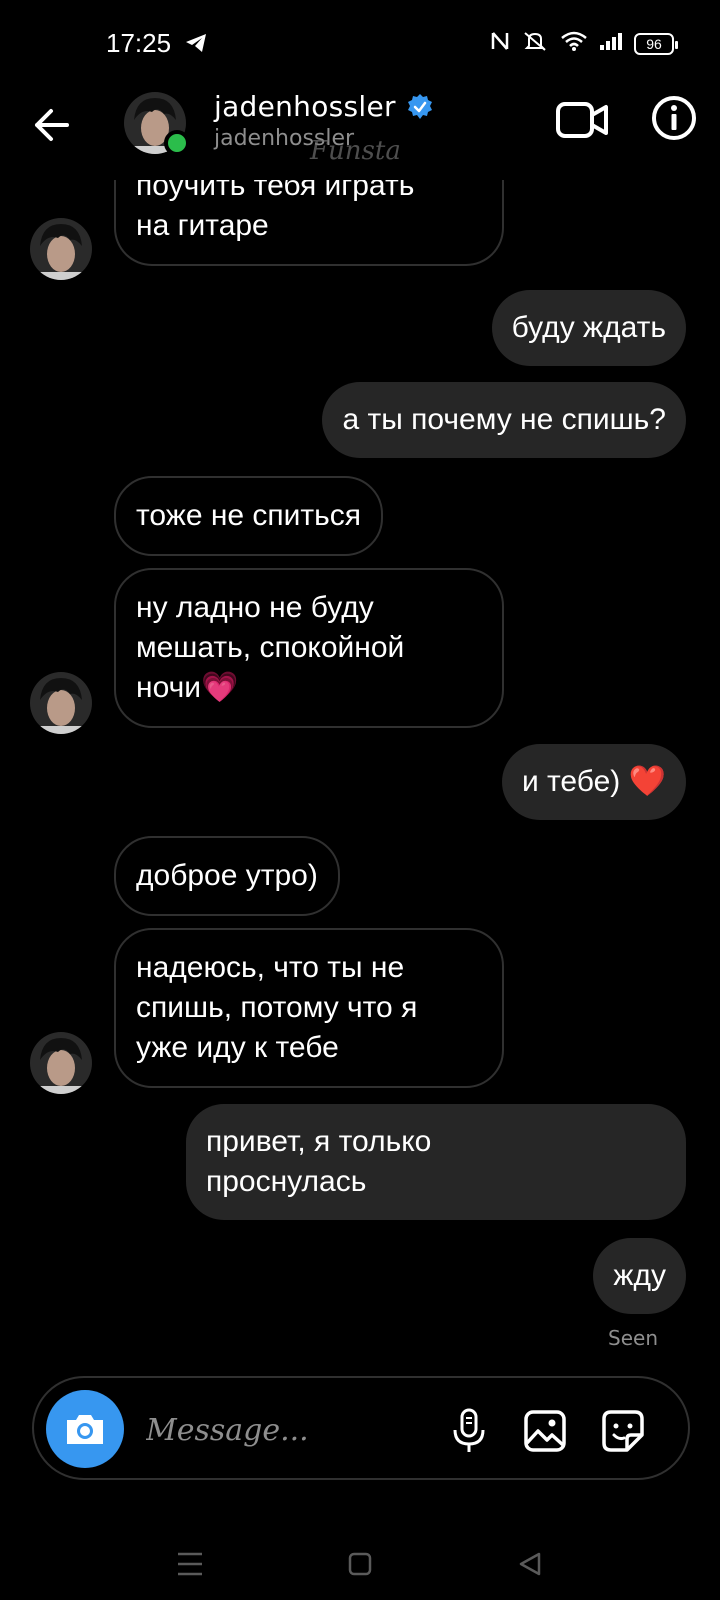 The width and height of the screenshot is (720, 1600). What do you see at coordinates (574, 43) in the screenshot?
I see `wifi-icon` at bounding box center [574, 43].